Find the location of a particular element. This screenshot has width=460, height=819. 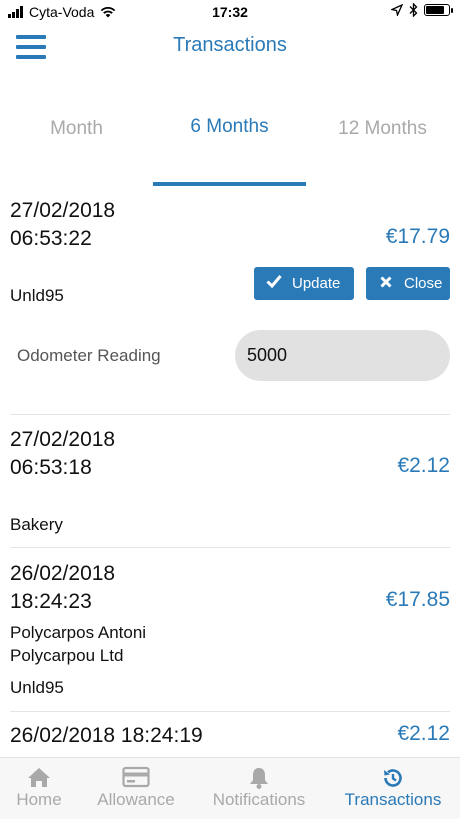

battery-icon is located at coordinates (438, 10).